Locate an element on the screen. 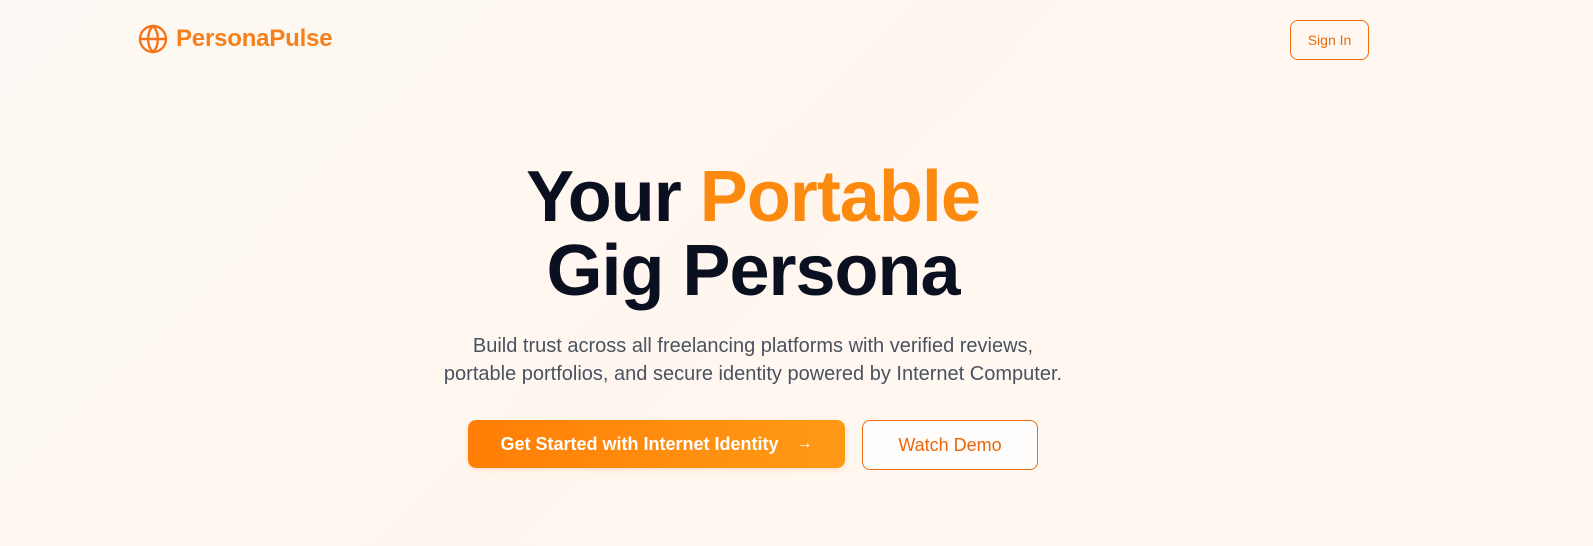 Image resolution: width=1593 pixels, height=546 pixels. sign-in-button: Sign In is located at coordinates (1329, 40).